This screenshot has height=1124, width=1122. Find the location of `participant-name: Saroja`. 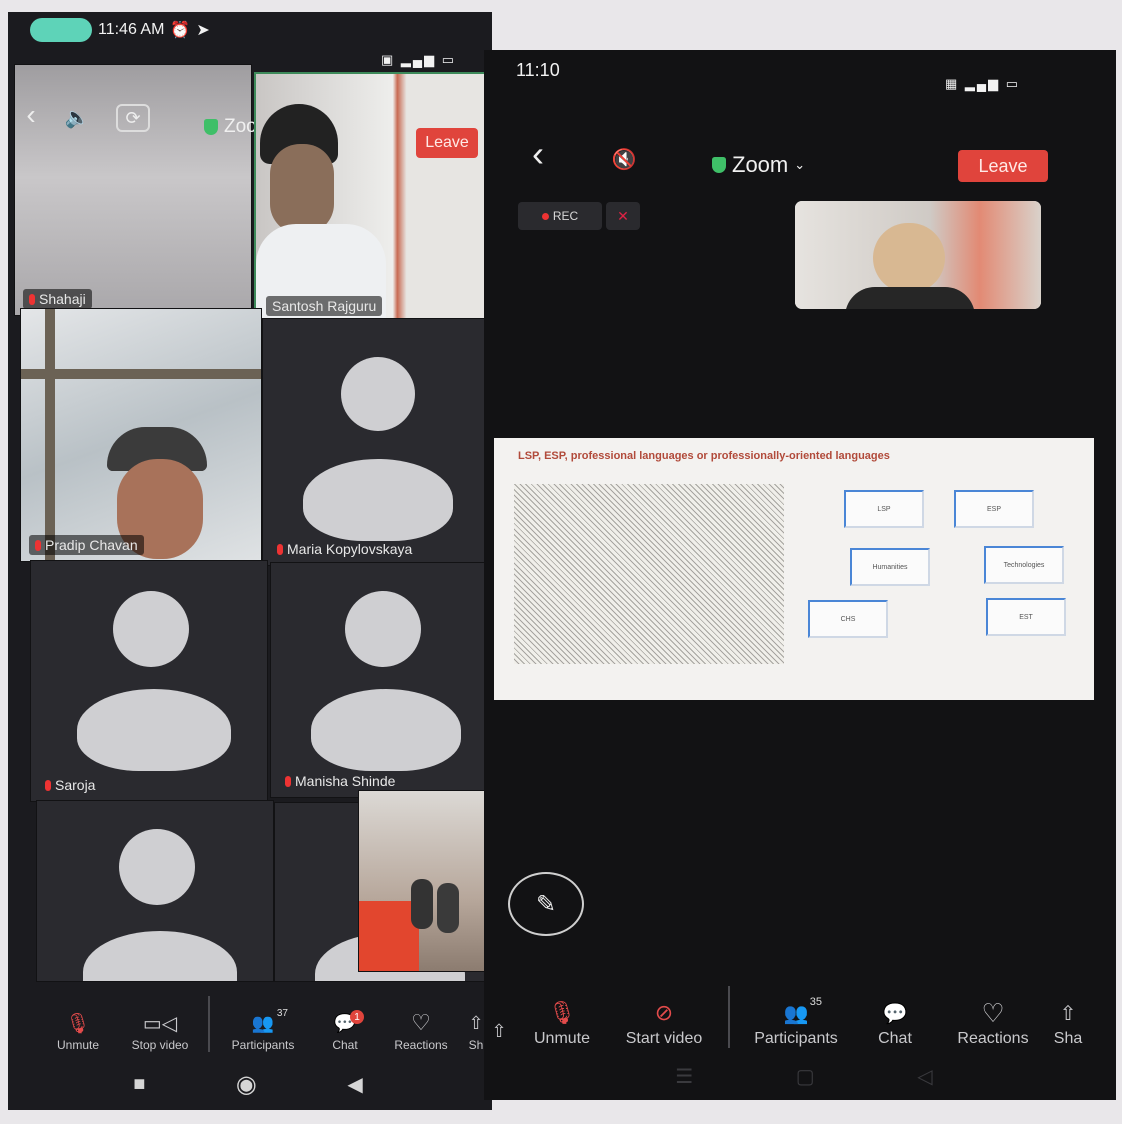

participant-name: Saroja is located at coordinates (75, 785).